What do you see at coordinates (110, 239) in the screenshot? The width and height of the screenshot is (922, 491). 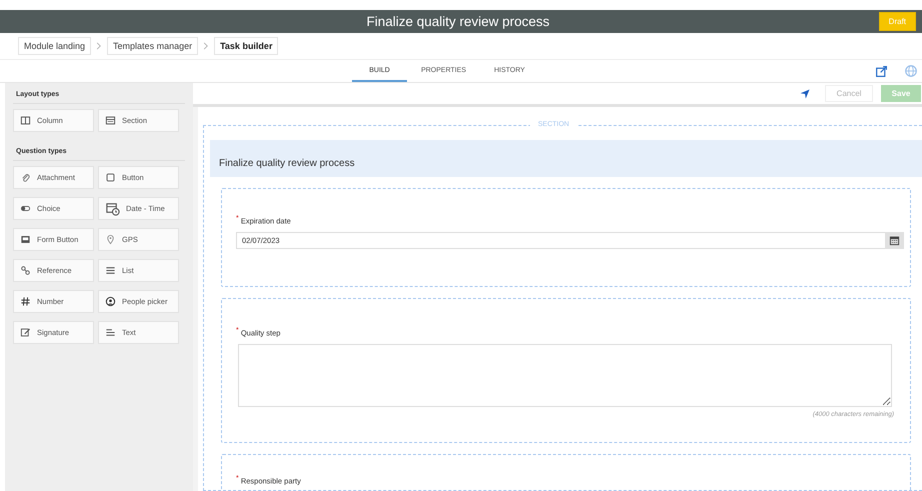 I see `location-pin-icon` at bounding box center [110, 239].